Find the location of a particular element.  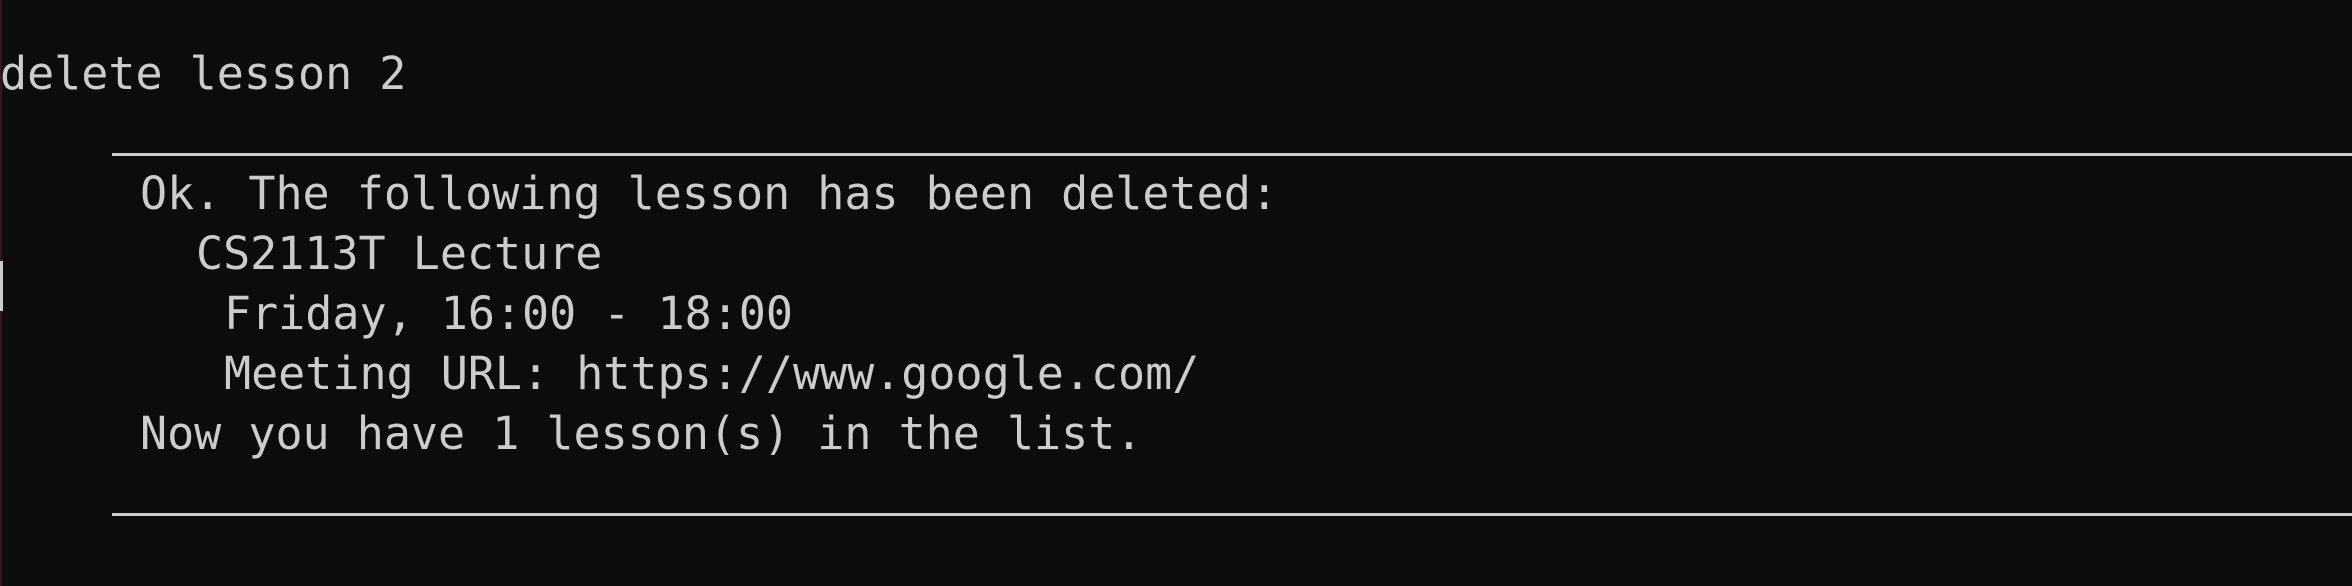

deleted-lesson-time: Friday, 16:00 - 18:00 is located at coordinates (508, 313).